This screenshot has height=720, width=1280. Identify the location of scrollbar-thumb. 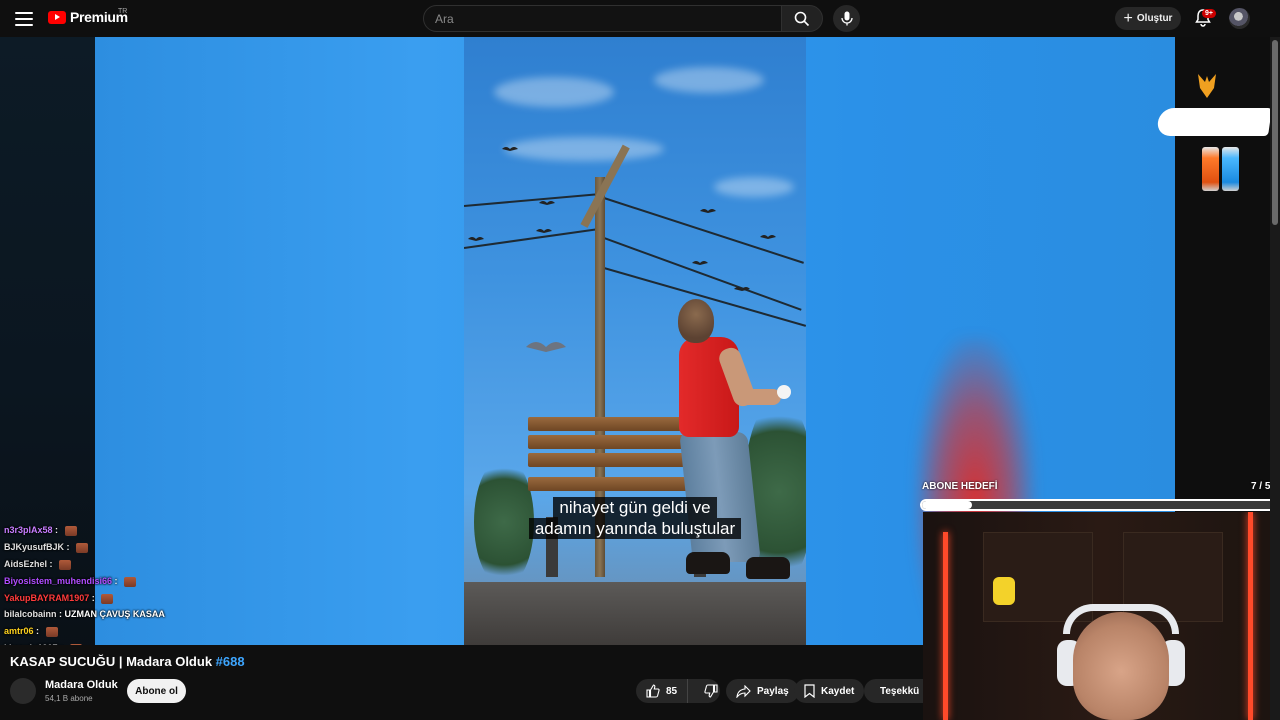
(1275, 132).